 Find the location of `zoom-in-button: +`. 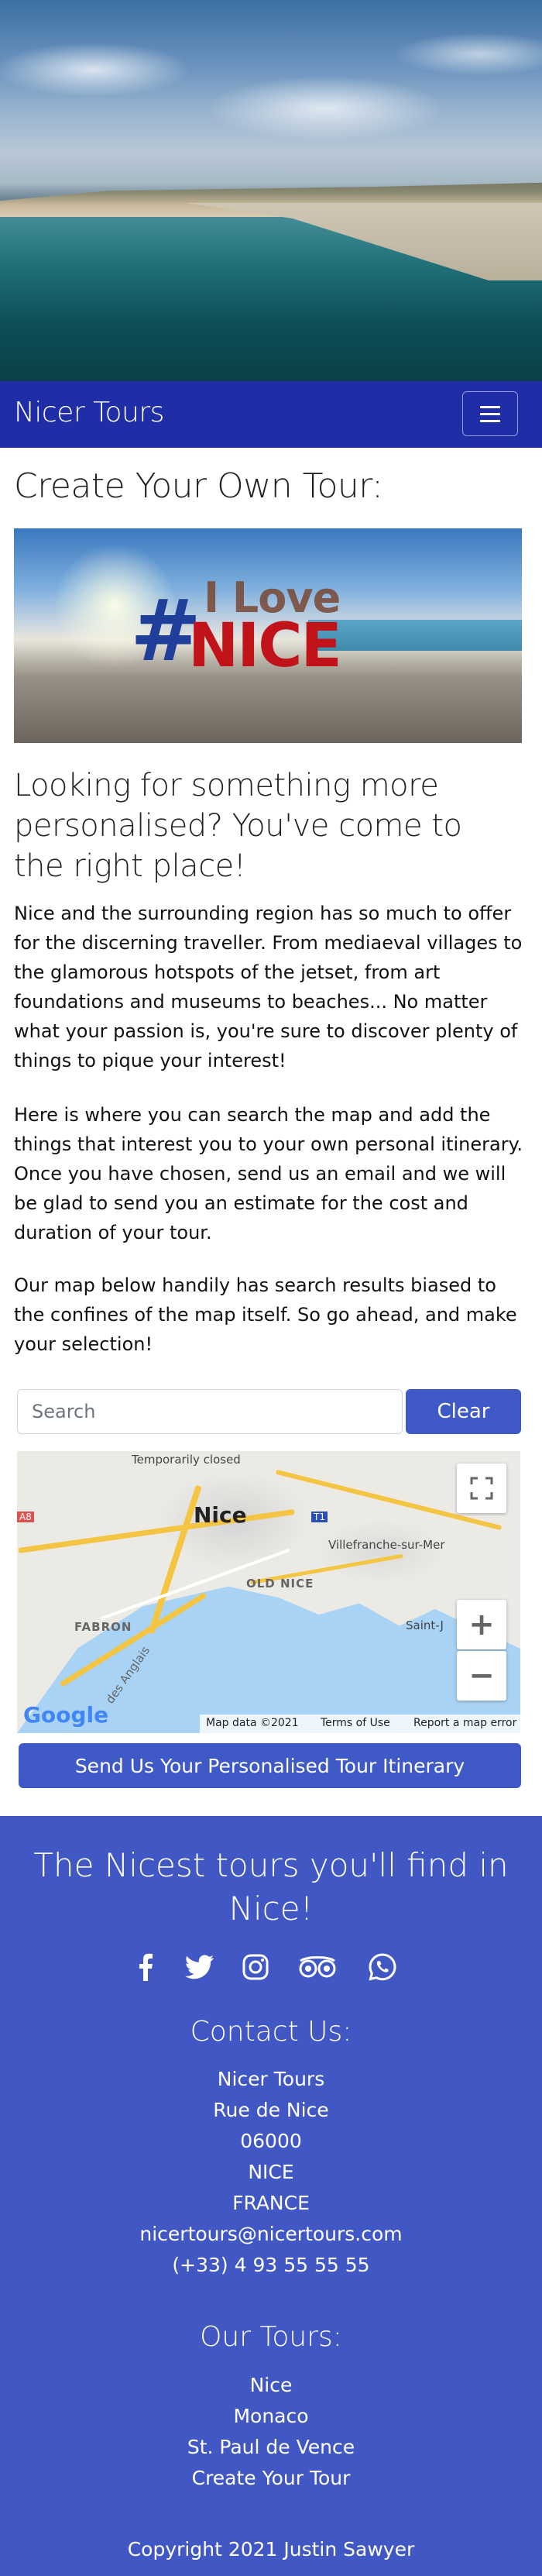

zoom-in-button: + is located at coordinates (481, 1624).